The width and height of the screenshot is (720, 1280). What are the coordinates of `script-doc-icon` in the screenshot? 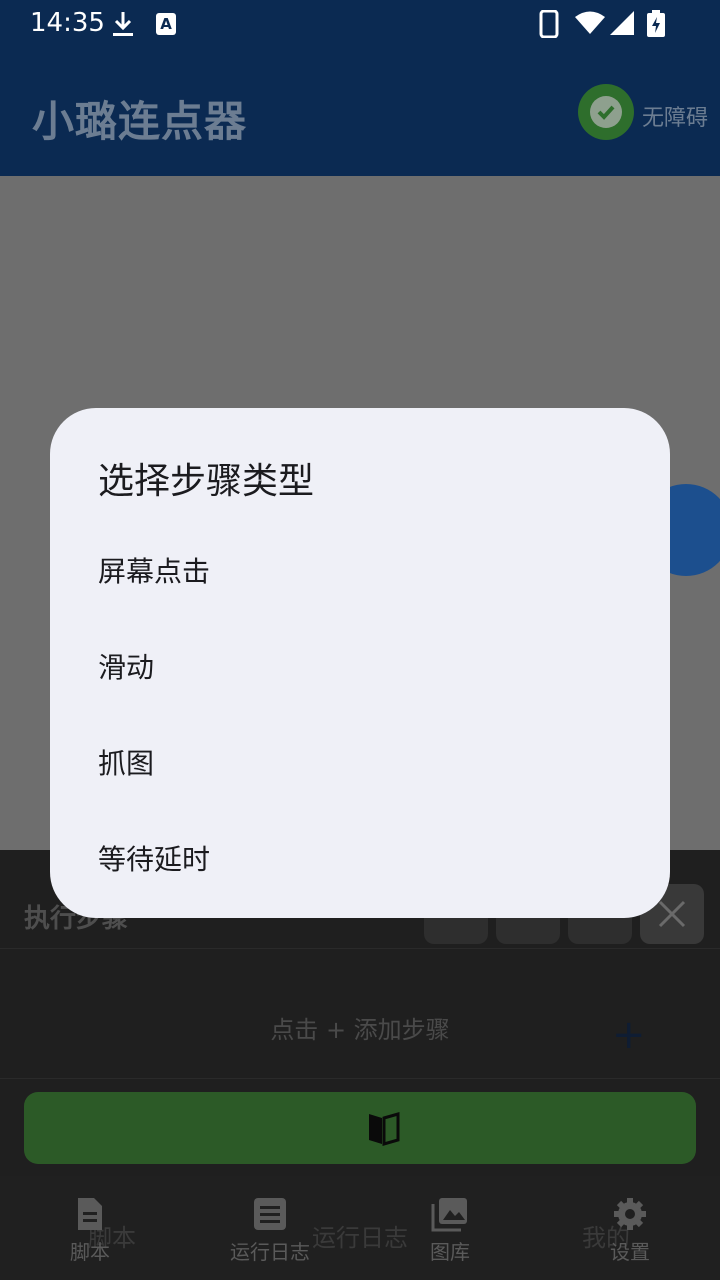 It's located at (90, 1214).